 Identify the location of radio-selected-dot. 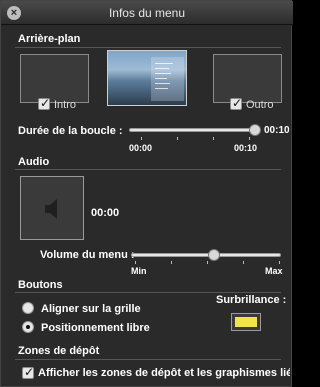
(28, 327).